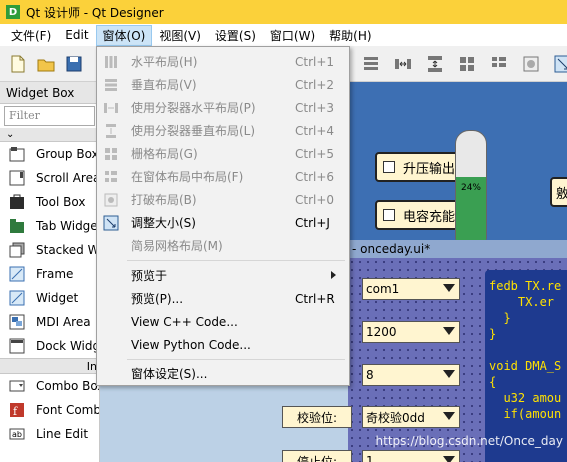  What do you see at coordinates (17, 201) in the screenshot?
I see `tool-box-icon` at bounding box center [17, 201].